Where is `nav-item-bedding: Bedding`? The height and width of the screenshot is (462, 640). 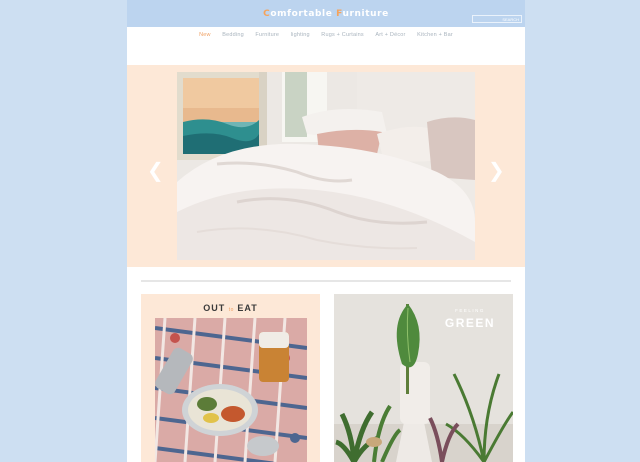 nav-item-bedding: Bedding is located at coordinates (233, 35).